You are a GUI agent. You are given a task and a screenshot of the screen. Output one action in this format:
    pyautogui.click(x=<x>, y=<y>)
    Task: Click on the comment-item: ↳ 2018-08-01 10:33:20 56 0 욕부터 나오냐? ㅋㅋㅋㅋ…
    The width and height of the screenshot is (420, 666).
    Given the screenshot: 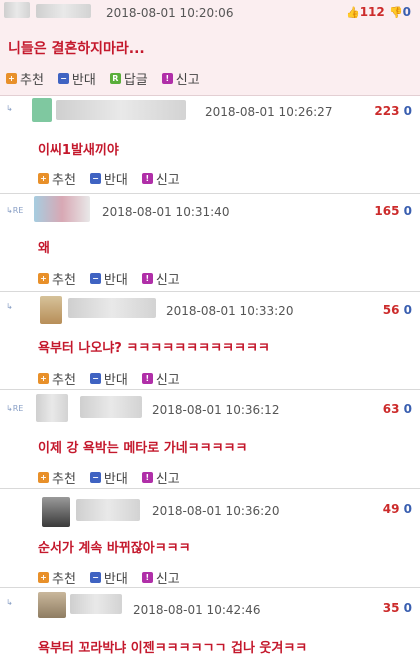 What is the action you would take?
    pyautogui.click(x=210, y=341)
    